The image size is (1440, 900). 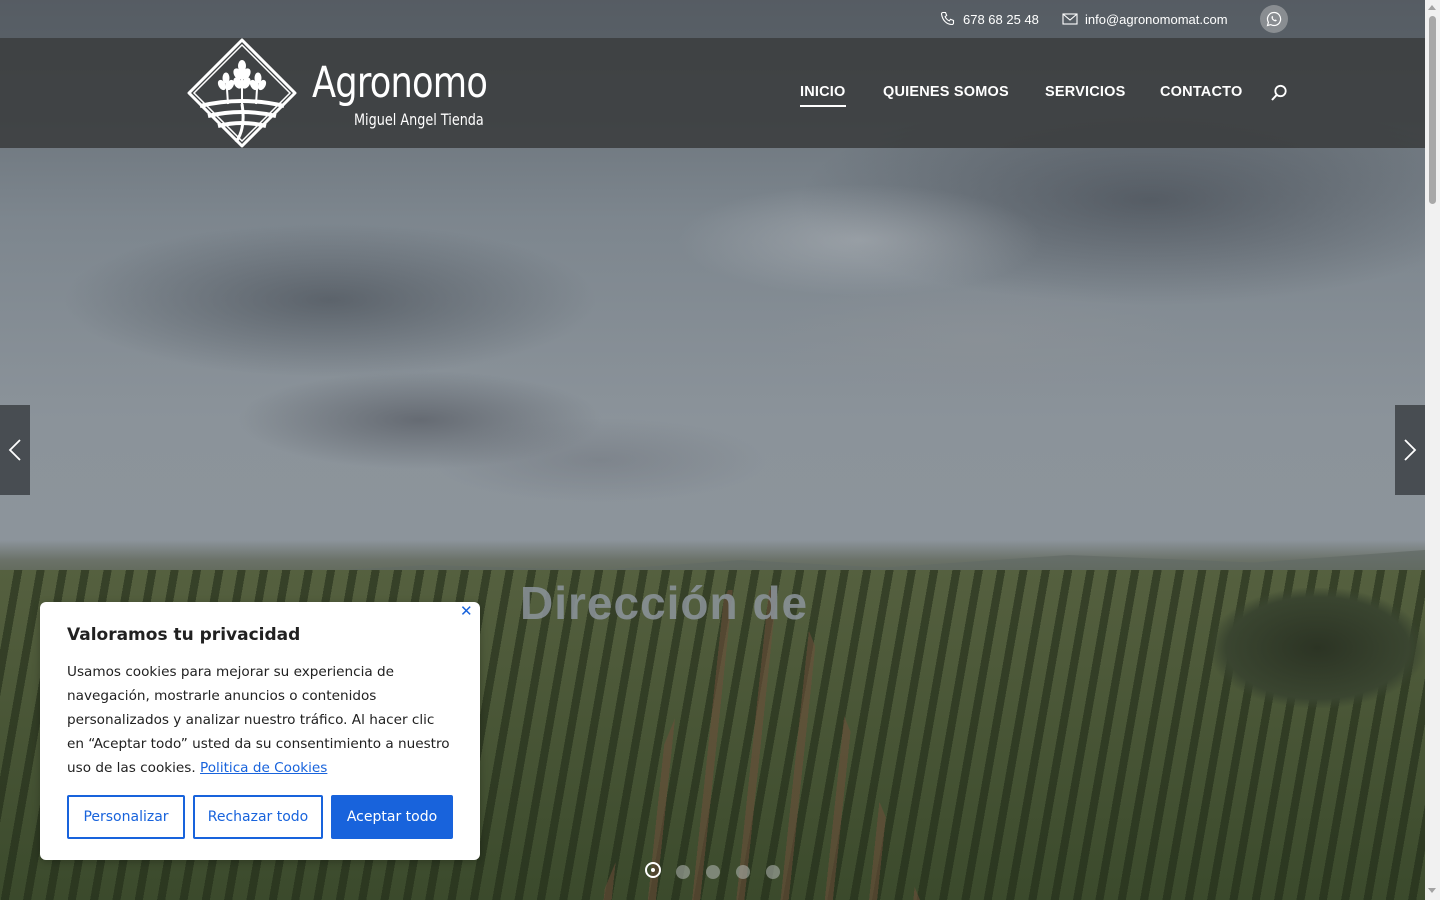 What do you see at coordinates (1317, 648) in the screenshot?
I see `tree` at bounding box center [1317, 648].